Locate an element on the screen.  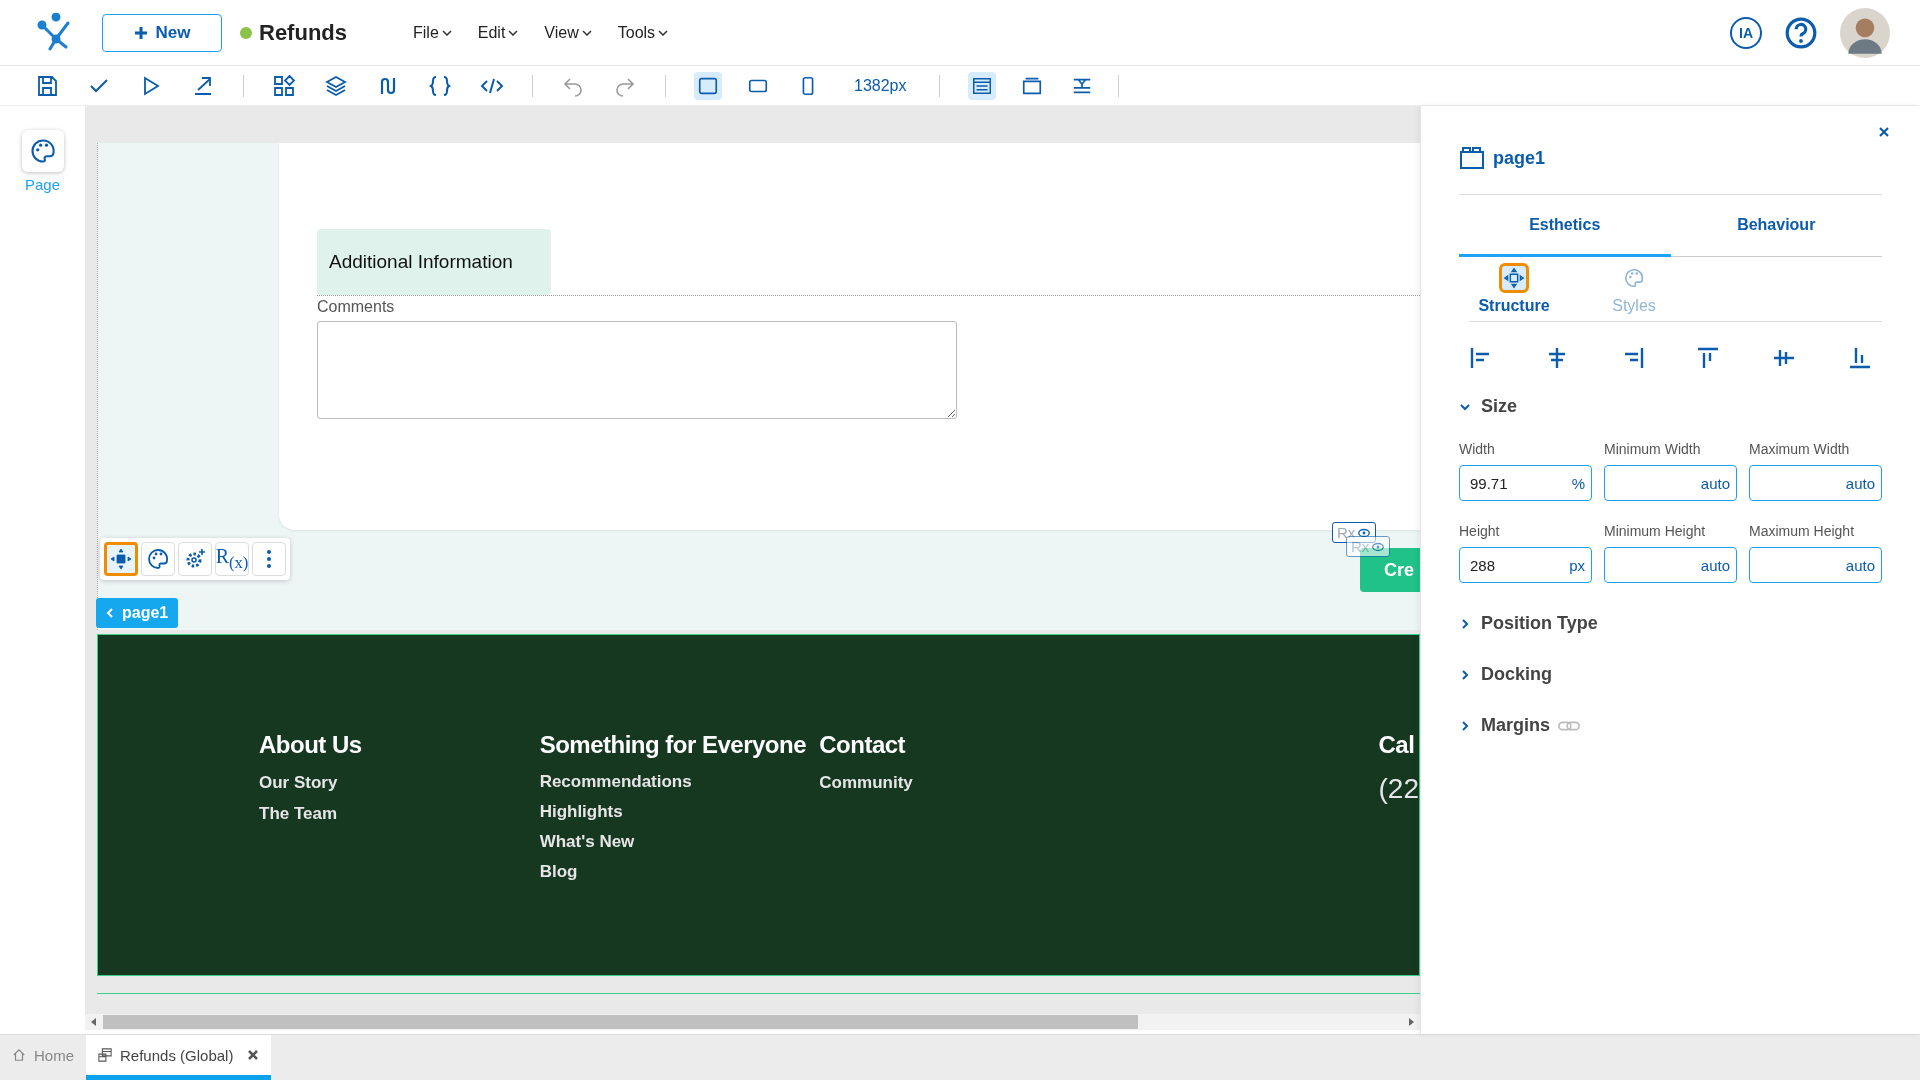
page-icon is located at coordinates (1472, 158).